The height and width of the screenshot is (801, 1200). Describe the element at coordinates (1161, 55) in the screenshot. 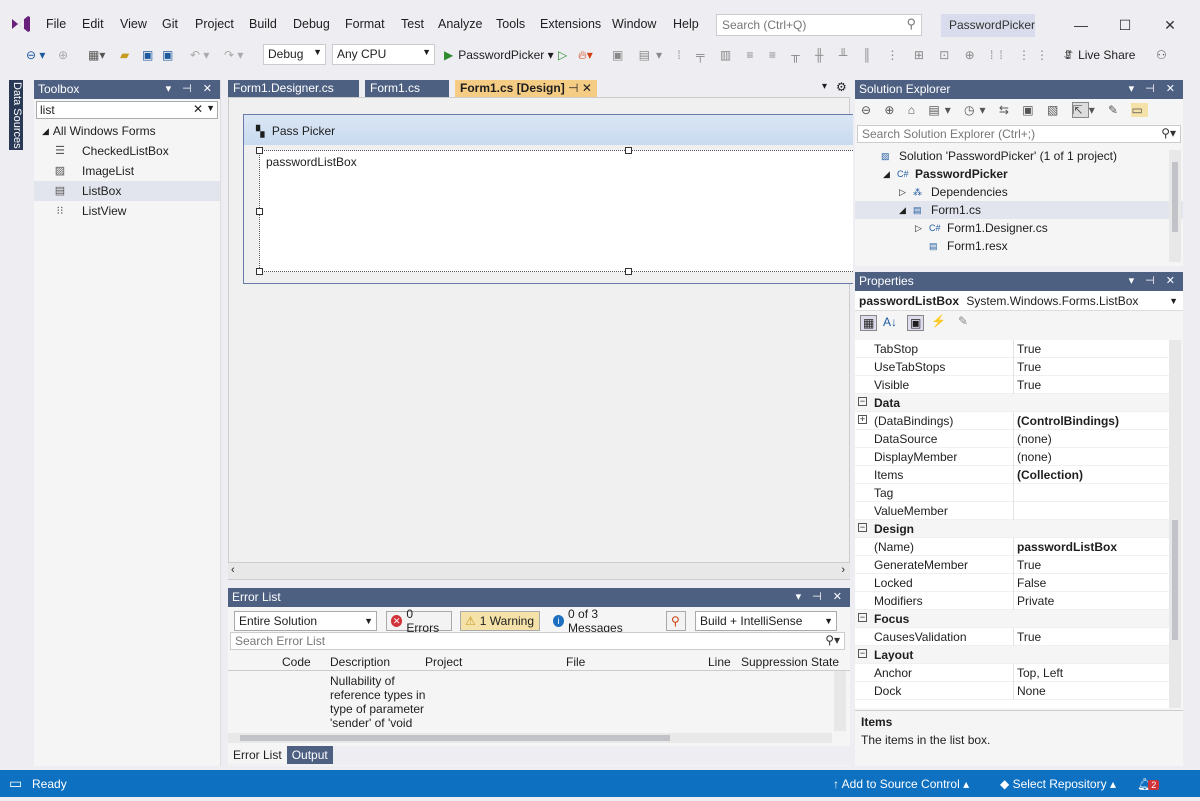

I see `feedback-icon: ⚇` at that location.